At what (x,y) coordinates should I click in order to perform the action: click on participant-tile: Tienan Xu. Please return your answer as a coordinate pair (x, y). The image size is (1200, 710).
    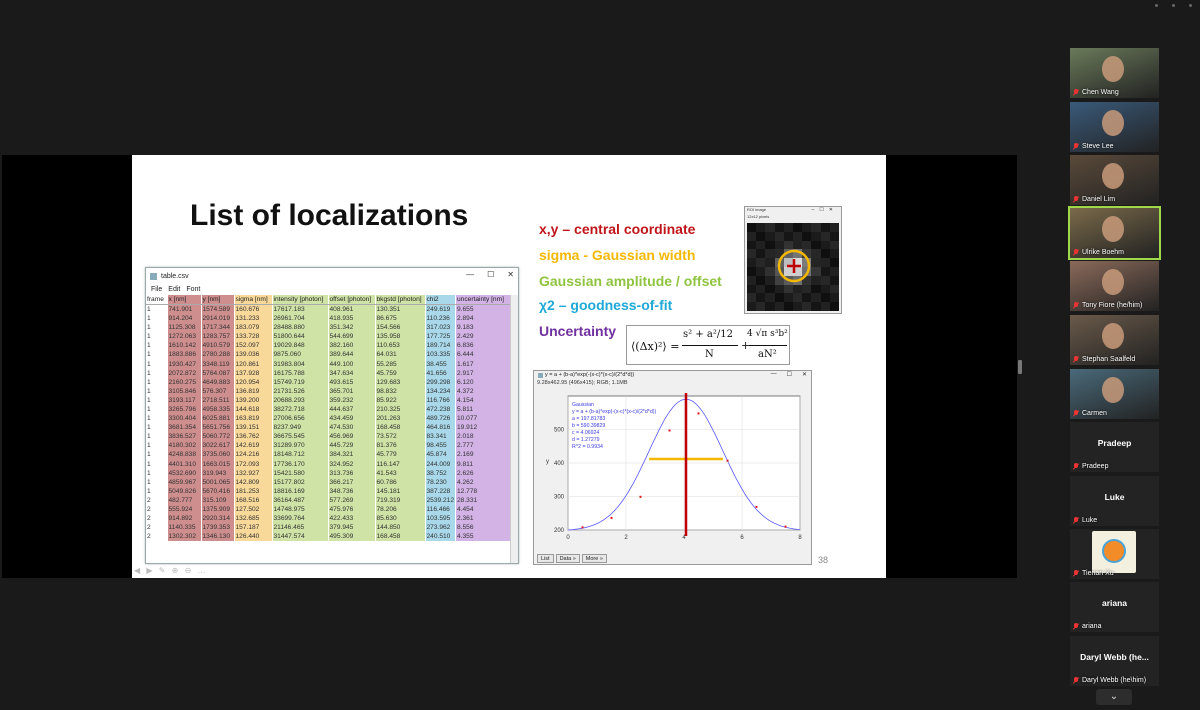
    Looking at the image, I should click on (1114, 554).